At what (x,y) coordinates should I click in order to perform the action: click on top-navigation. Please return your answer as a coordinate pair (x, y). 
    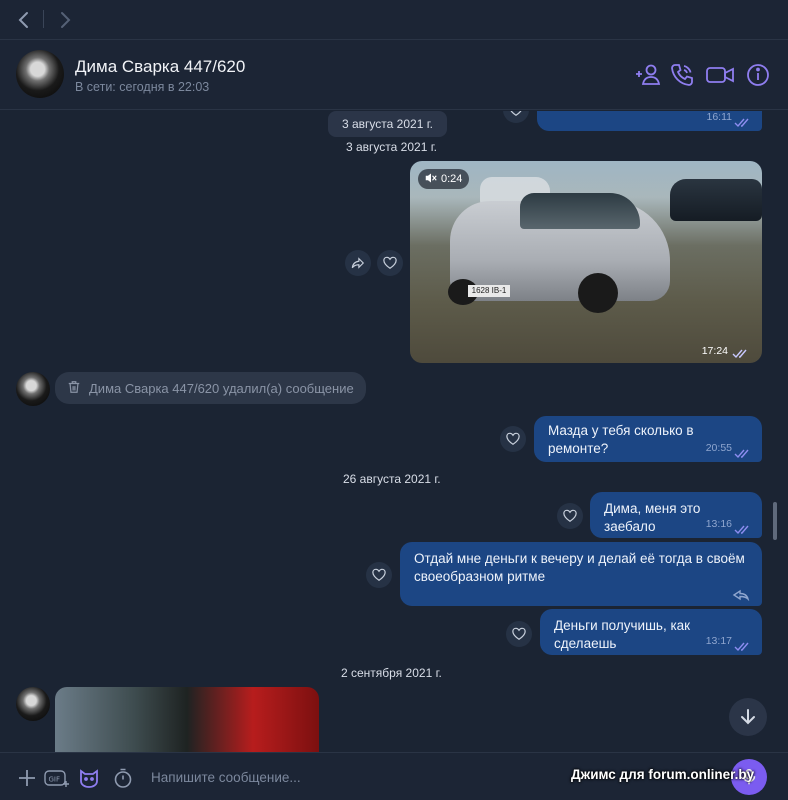
    Looking at the image, I should click on (394, 20).